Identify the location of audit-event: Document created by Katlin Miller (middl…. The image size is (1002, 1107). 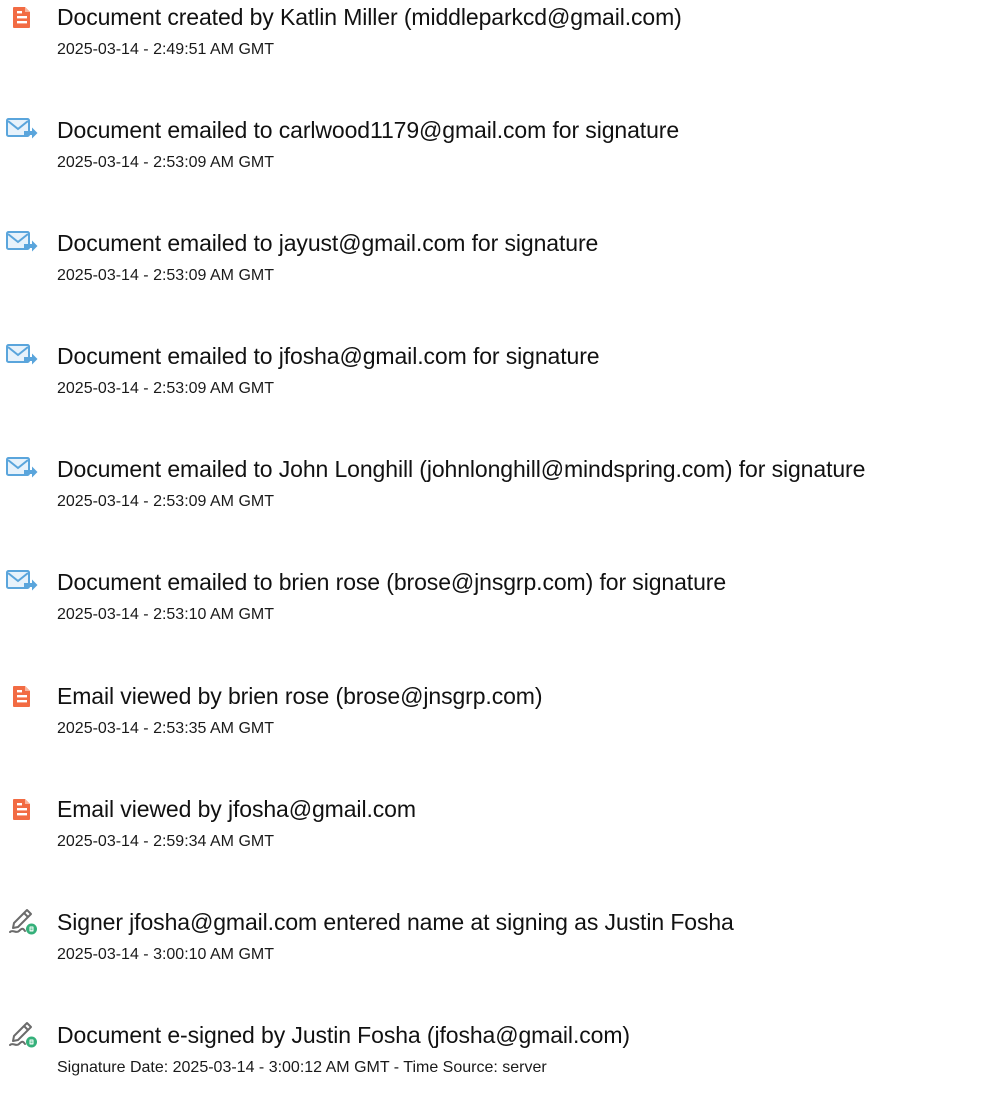
(501, 38).